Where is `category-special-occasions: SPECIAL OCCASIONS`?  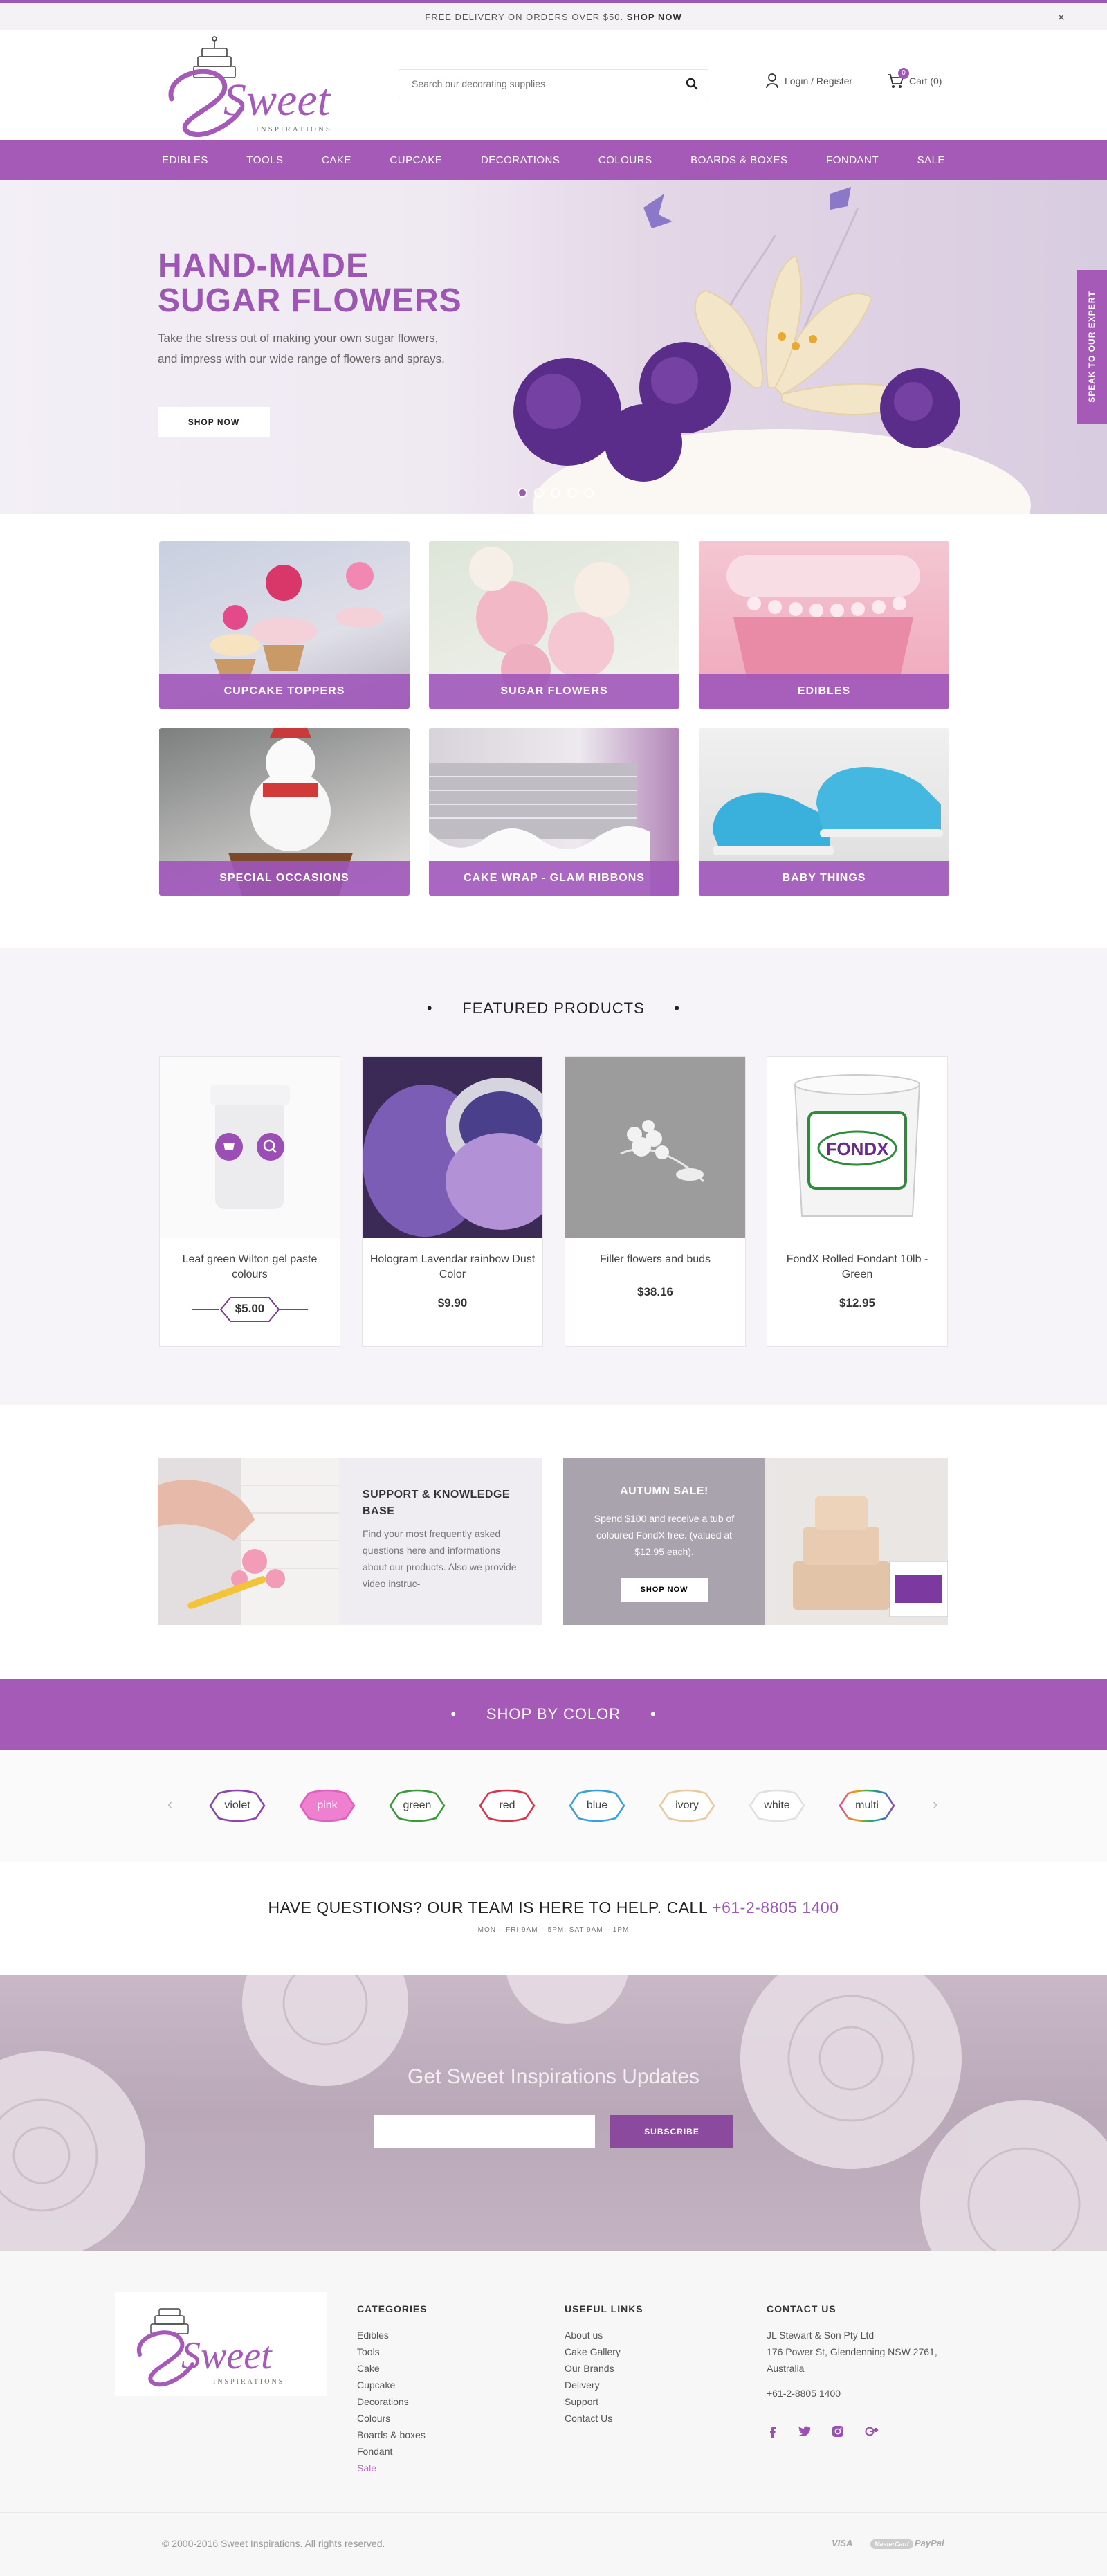
category-special-occasions: SPECIAL OCCASIONS is located at coordinates (284, 812).